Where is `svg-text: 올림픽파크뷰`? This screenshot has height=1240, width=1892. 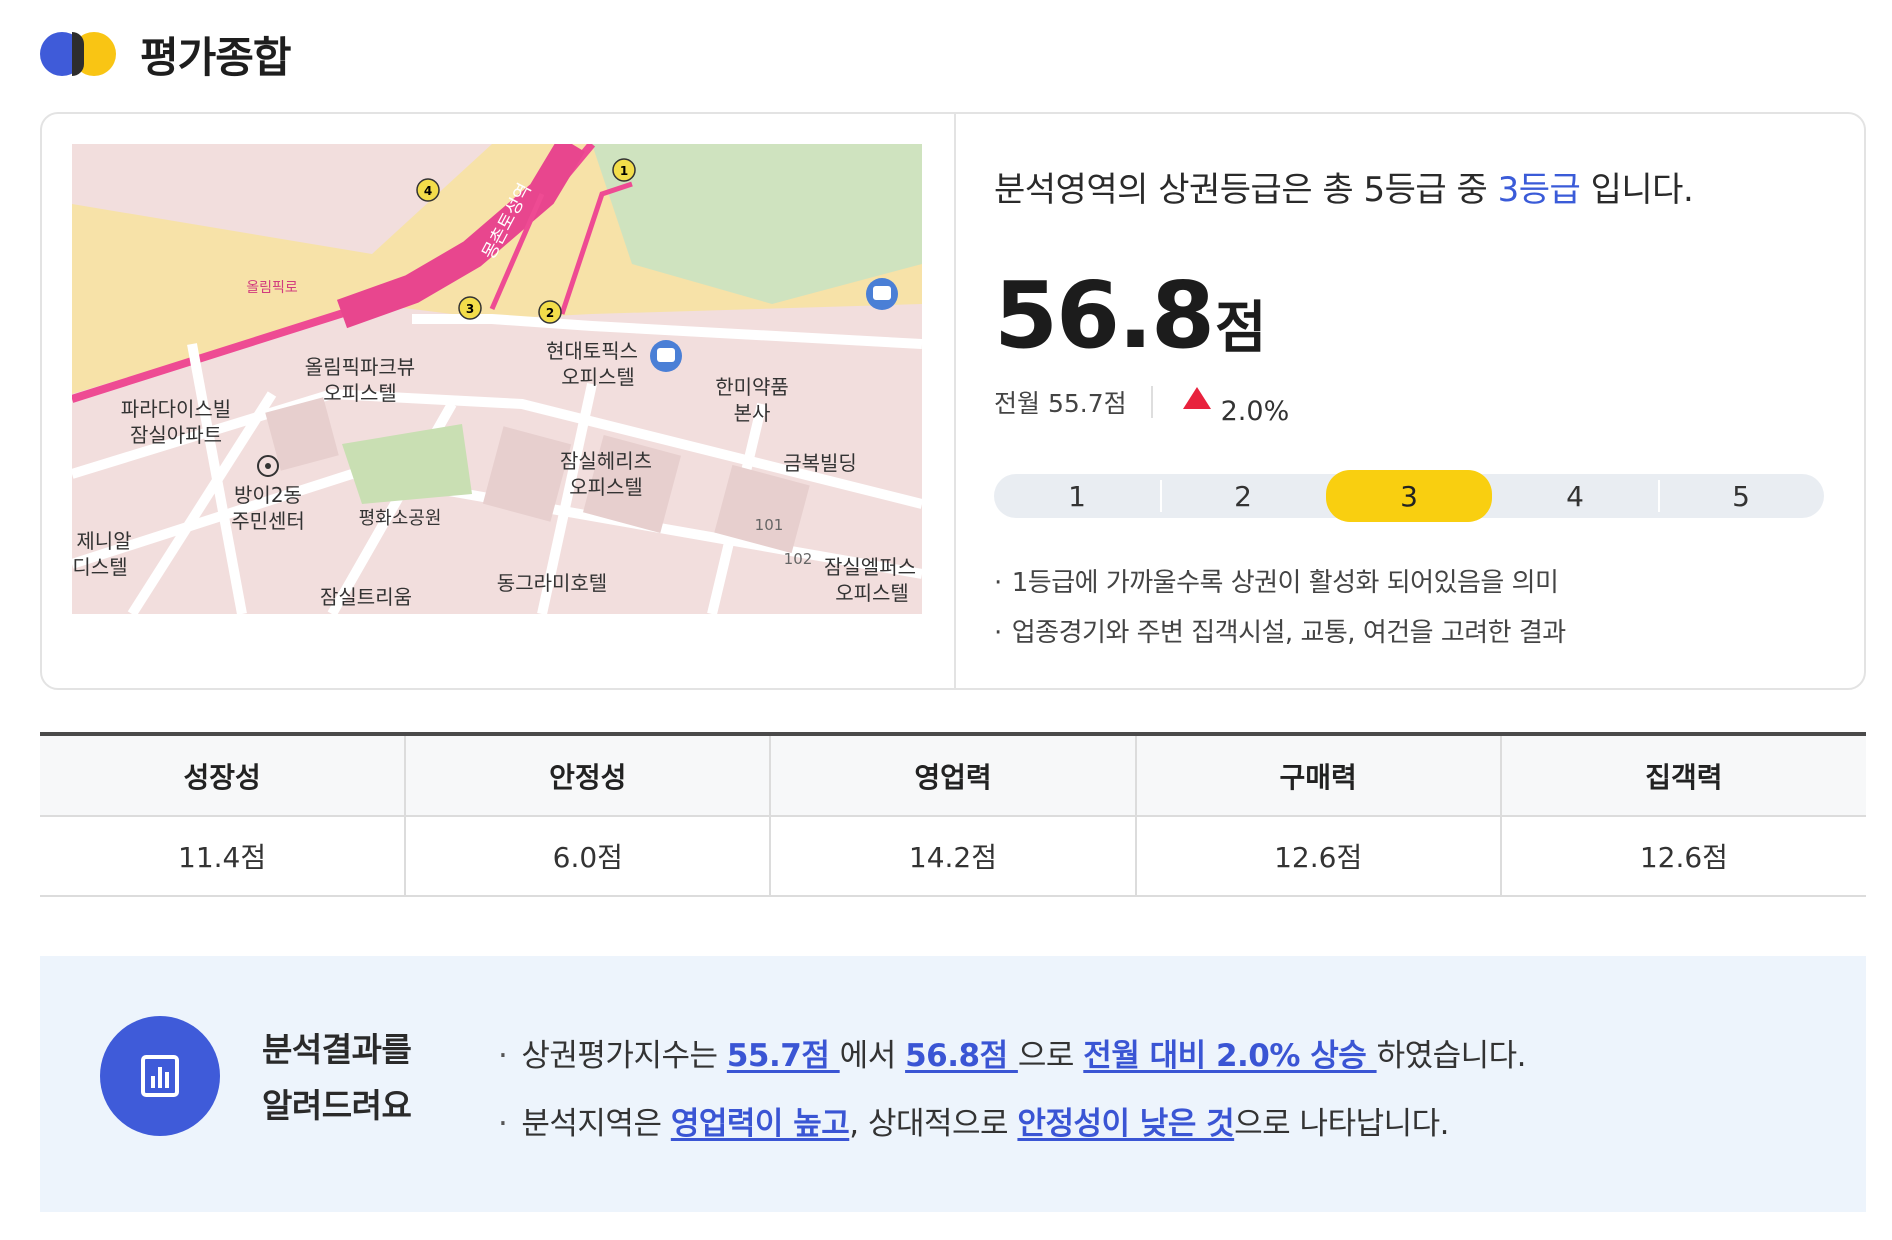
svg-text: 올림픽파크뷰 is located at coordinates (360, 367).